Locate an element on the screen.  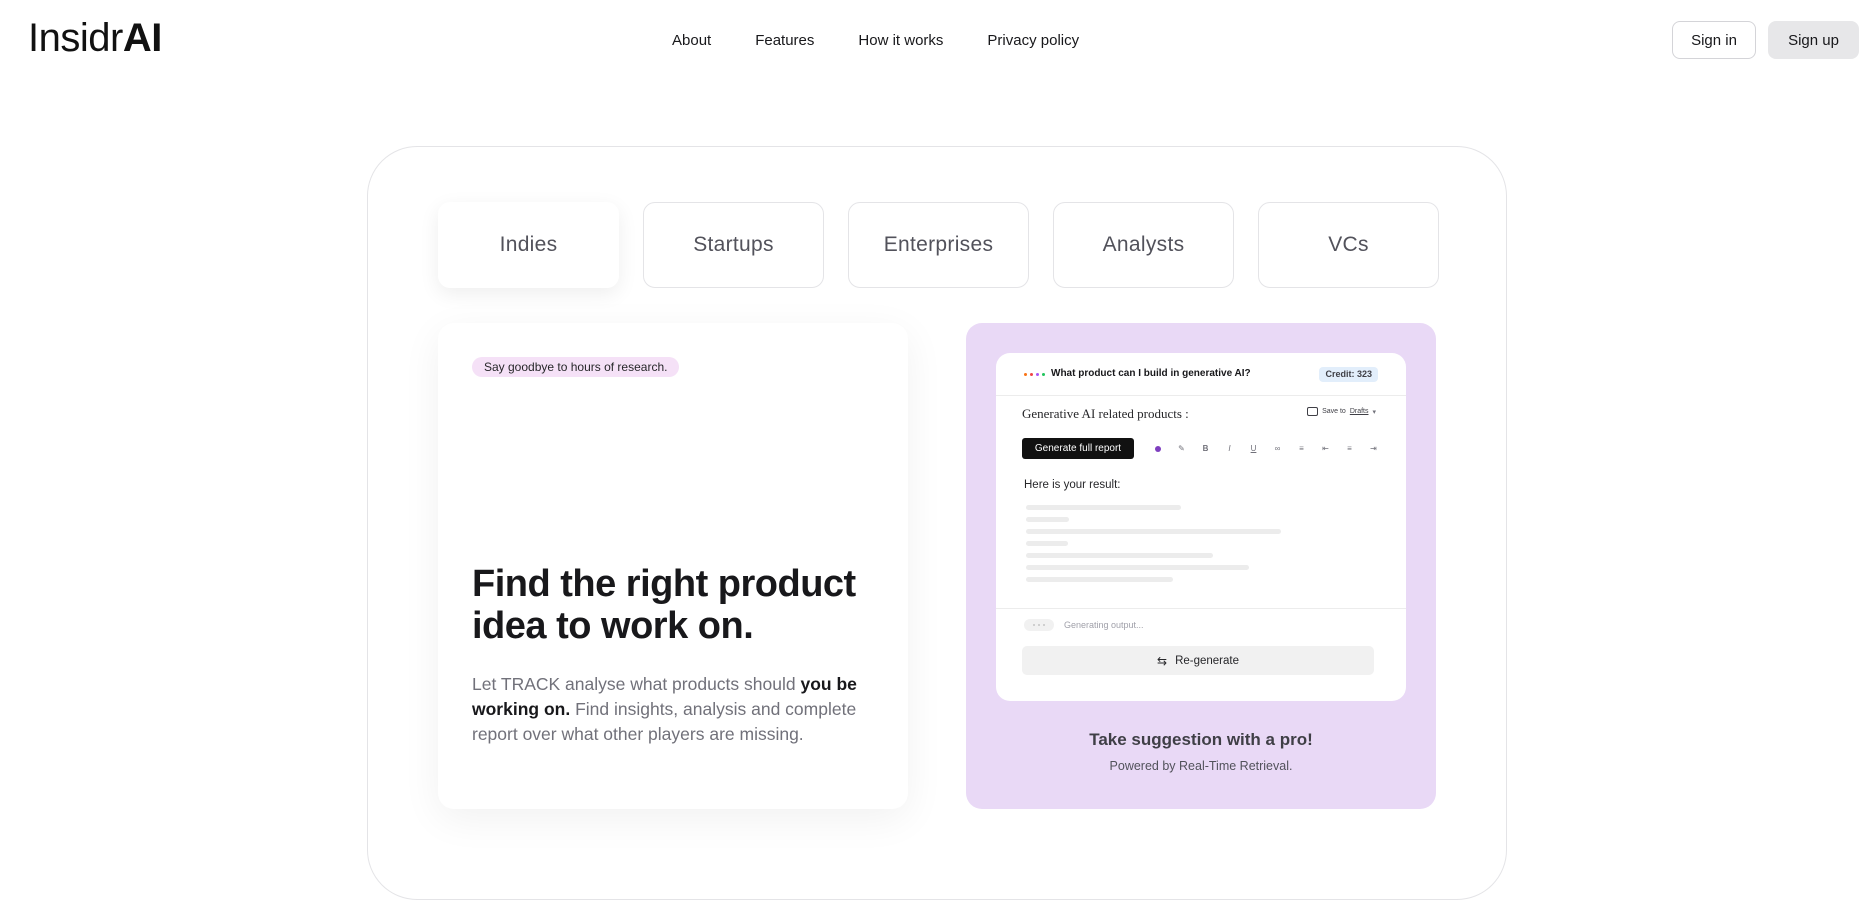
nav-privacy-policy: Privacy policy is located at coordinates (1033, 41).